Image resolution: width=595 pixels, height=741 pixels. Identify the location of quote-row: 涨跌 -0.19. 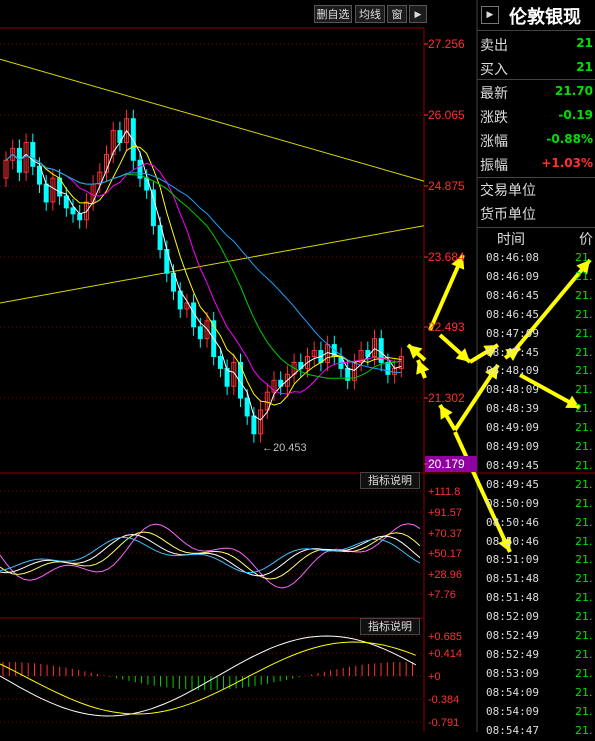
(536, 116).